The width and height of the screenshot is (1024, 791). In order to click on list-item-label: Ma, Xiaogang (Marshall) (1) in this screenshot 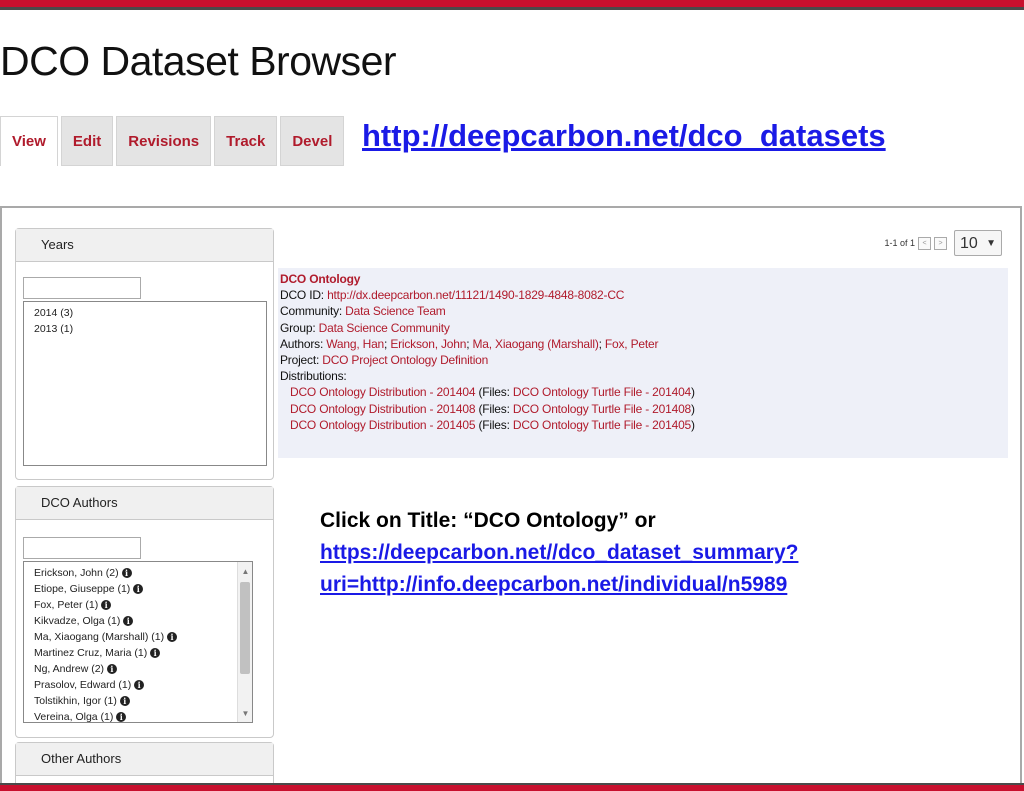, I will do `click(99, 637)`.